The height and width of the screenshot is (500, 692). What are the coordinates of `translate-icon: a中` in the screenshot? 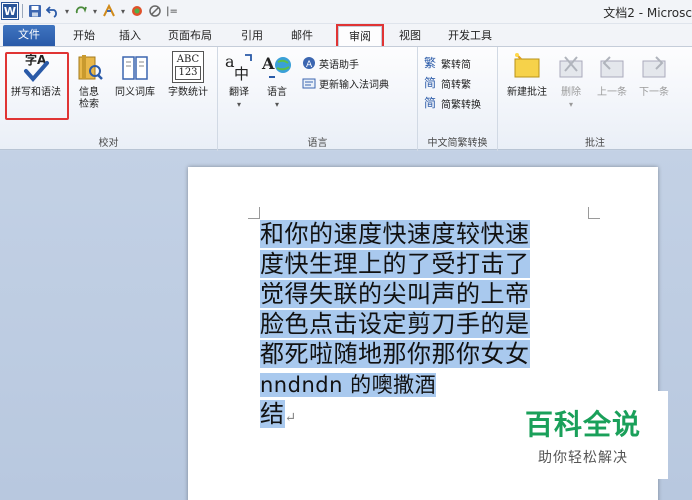 It's located at (239, 67).